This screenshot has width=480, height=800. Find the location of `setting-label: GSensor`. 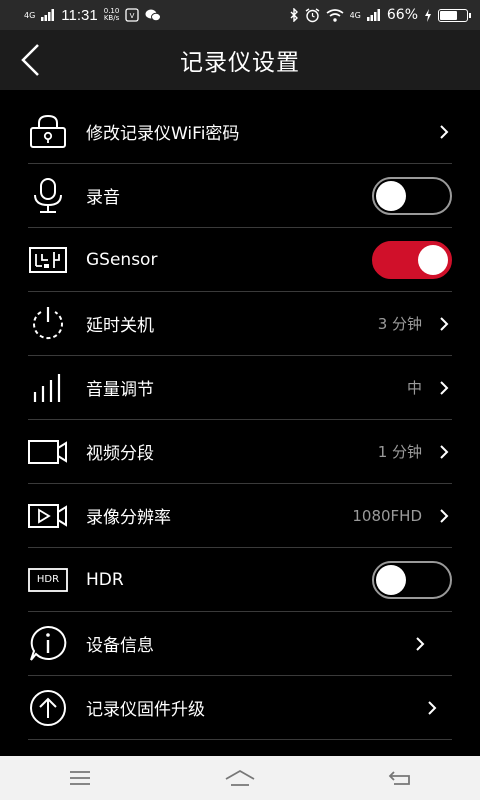

setting-label: GSensor is located at coordinates (122, 259).